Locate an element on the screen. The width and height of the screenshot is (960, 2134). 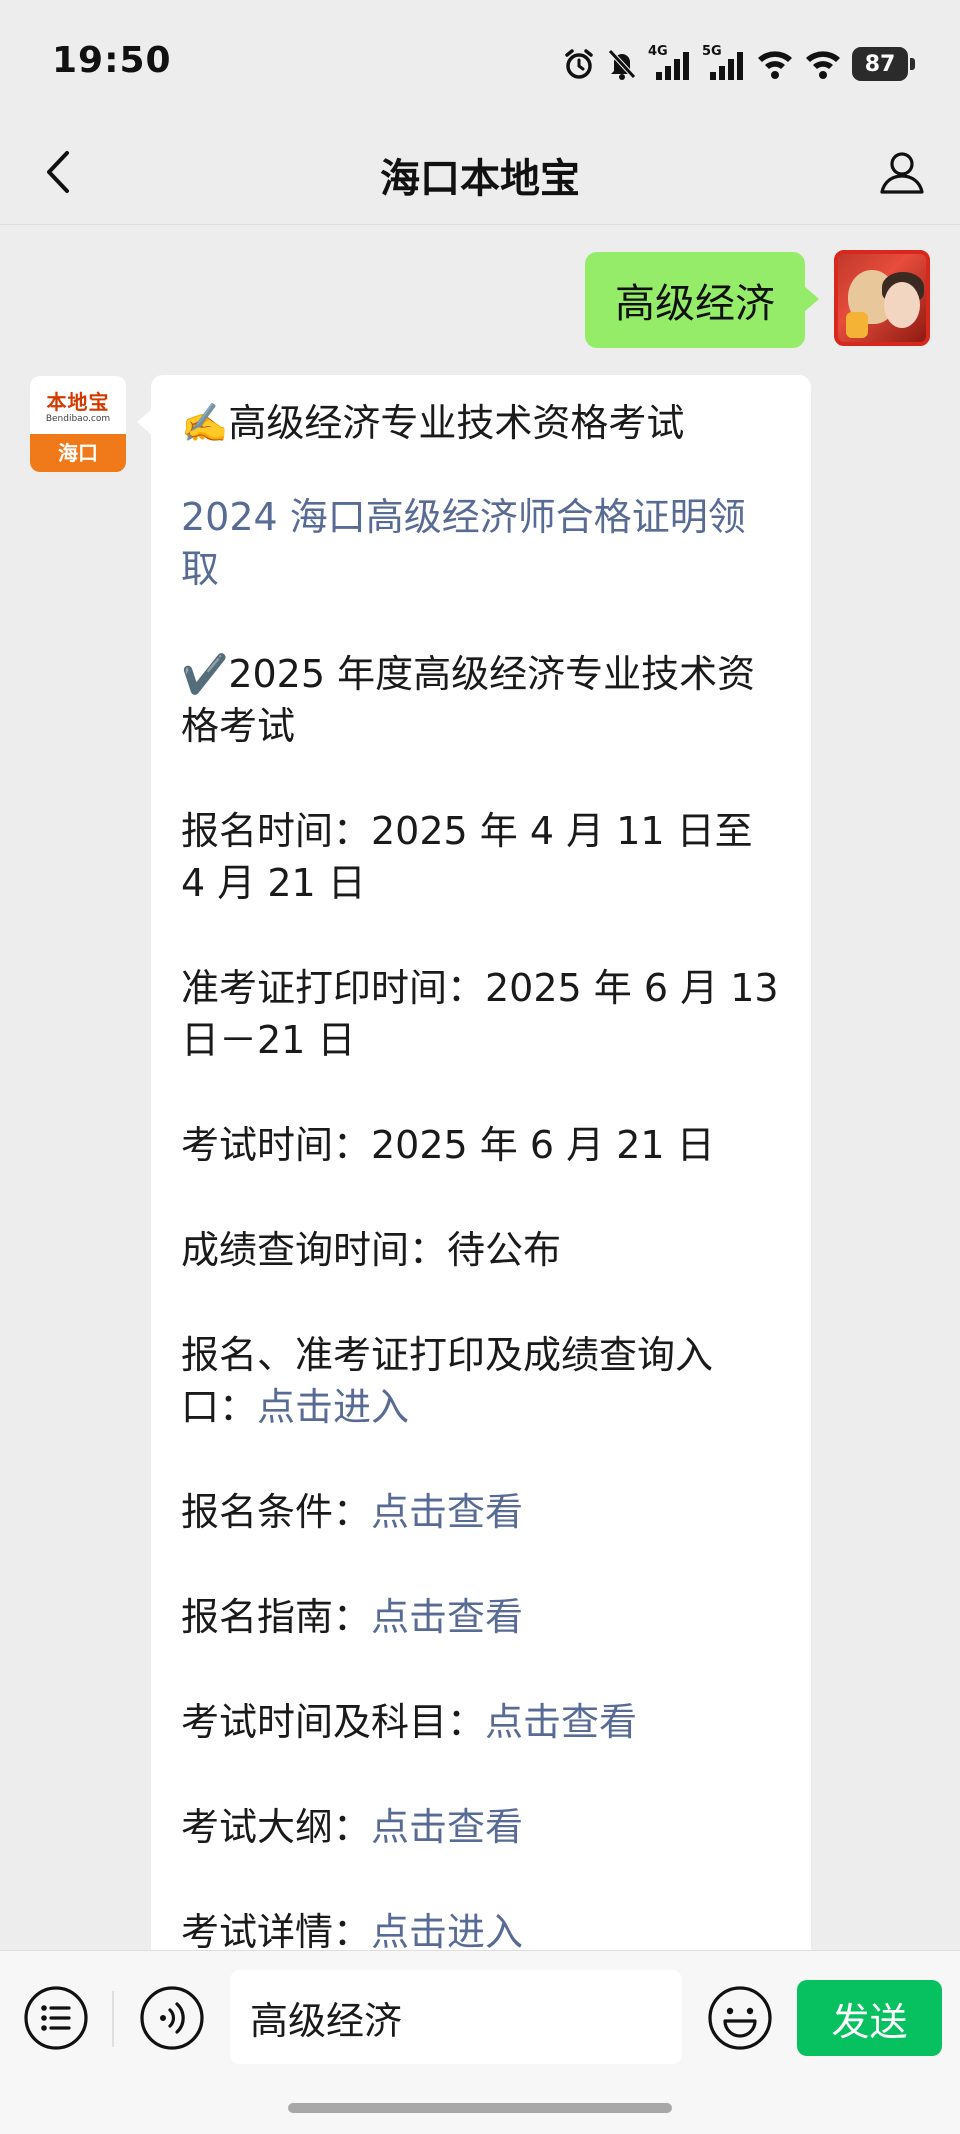
details-link: 点击进入 is located at coordinates (447, 1930).